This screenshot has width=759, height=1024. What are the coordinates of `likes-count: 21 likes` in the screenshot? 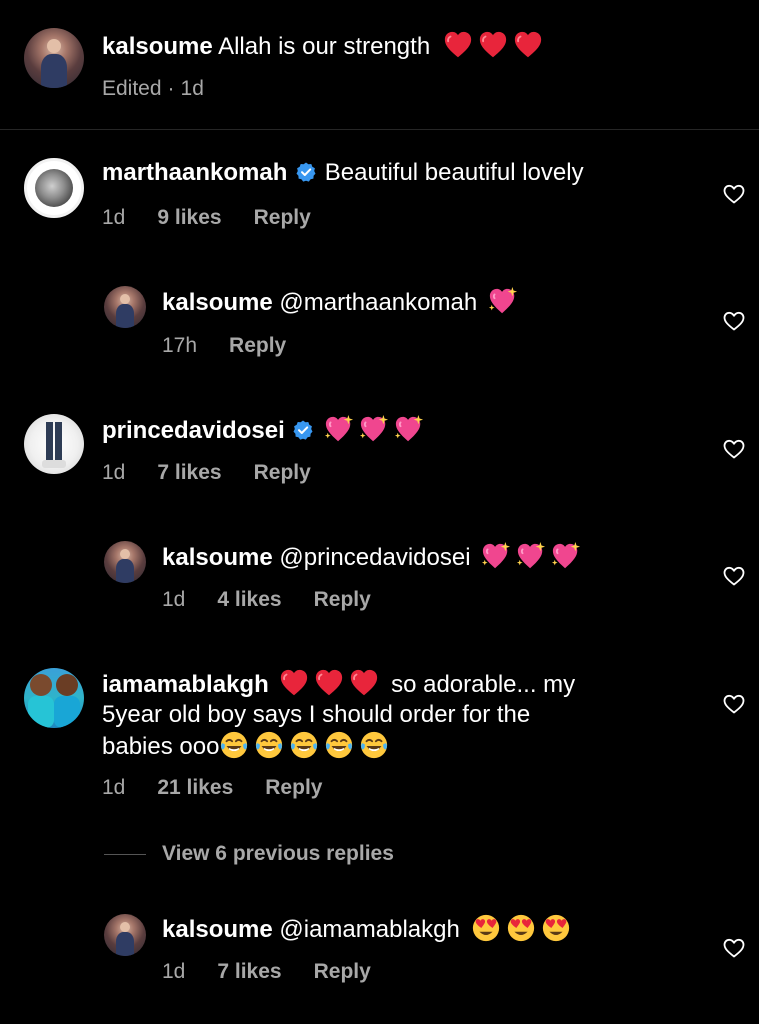 It's located at (195, 788).